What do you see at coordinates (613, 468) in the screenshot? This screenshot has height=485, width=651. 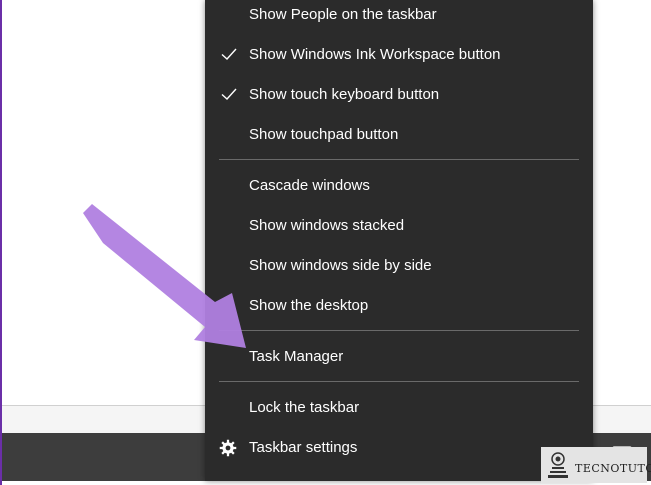 I see `watermark-brand: TECNOTUTO` at bounding box center [613, 468].